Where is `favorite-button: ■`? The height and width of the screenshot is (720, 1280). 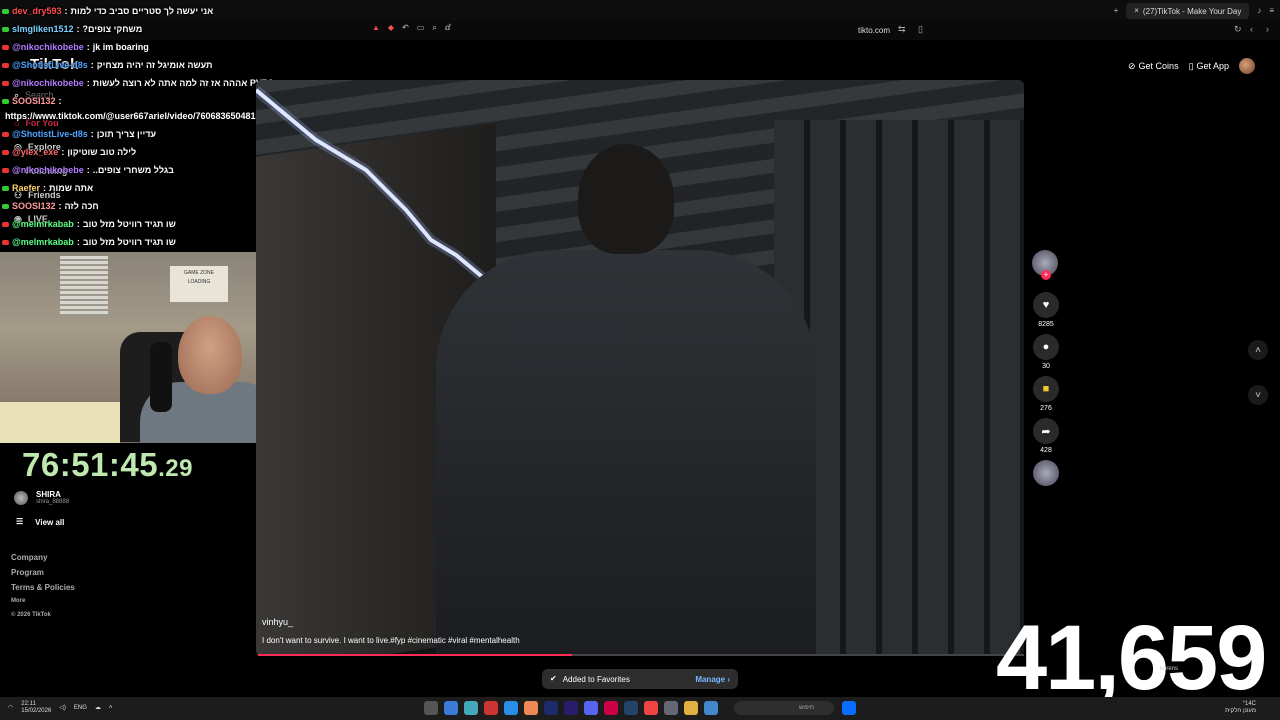 favorite-button: ■ is located at coordinates (1046, 389).